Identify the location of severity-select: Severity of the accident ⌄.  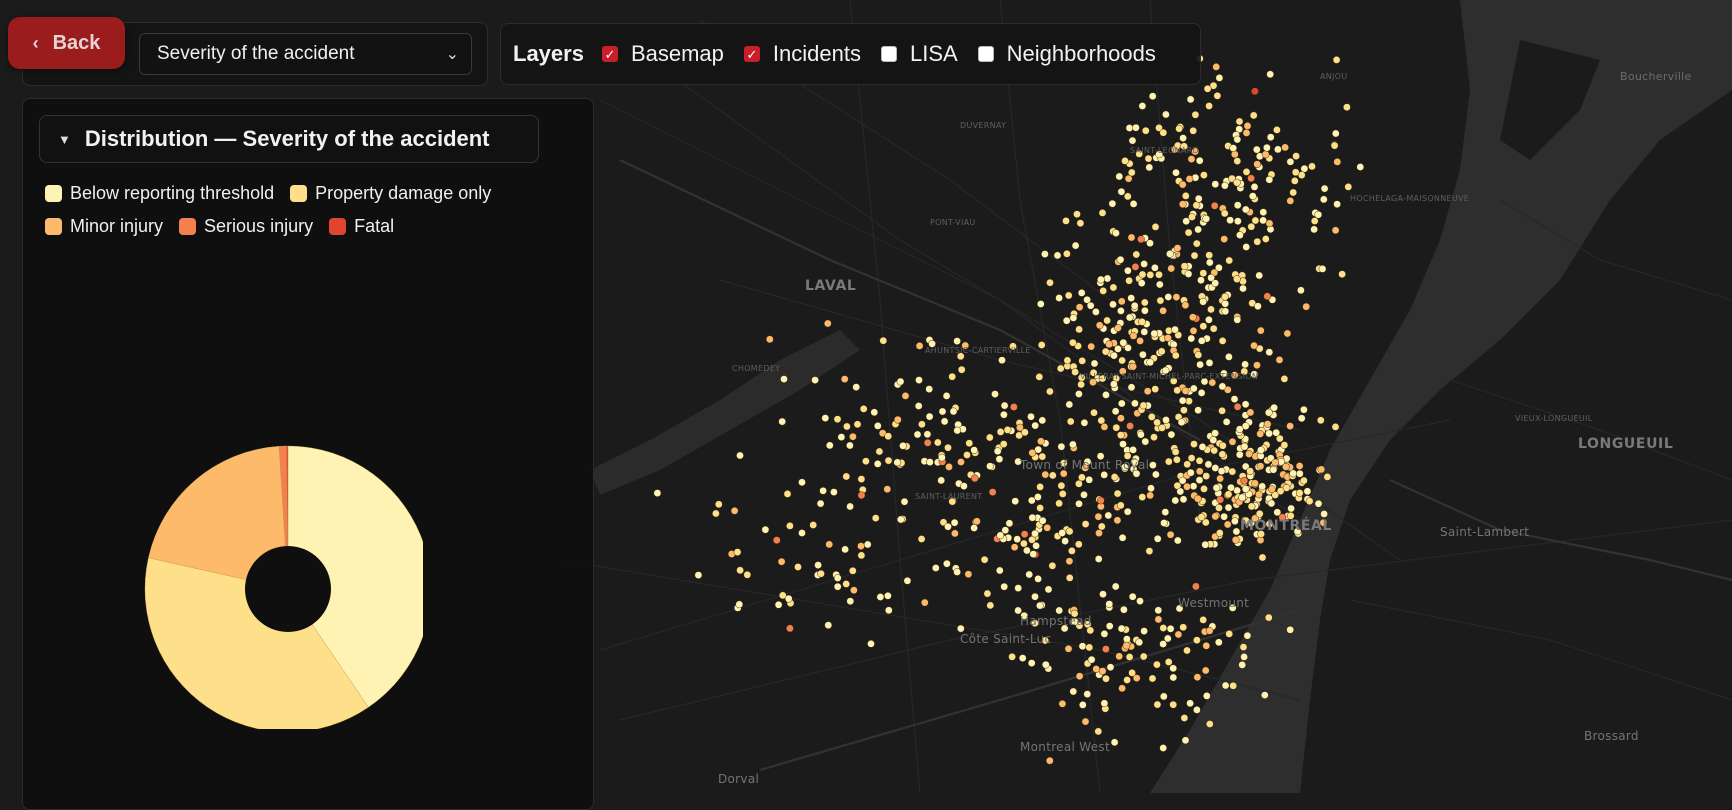
(305, 54).